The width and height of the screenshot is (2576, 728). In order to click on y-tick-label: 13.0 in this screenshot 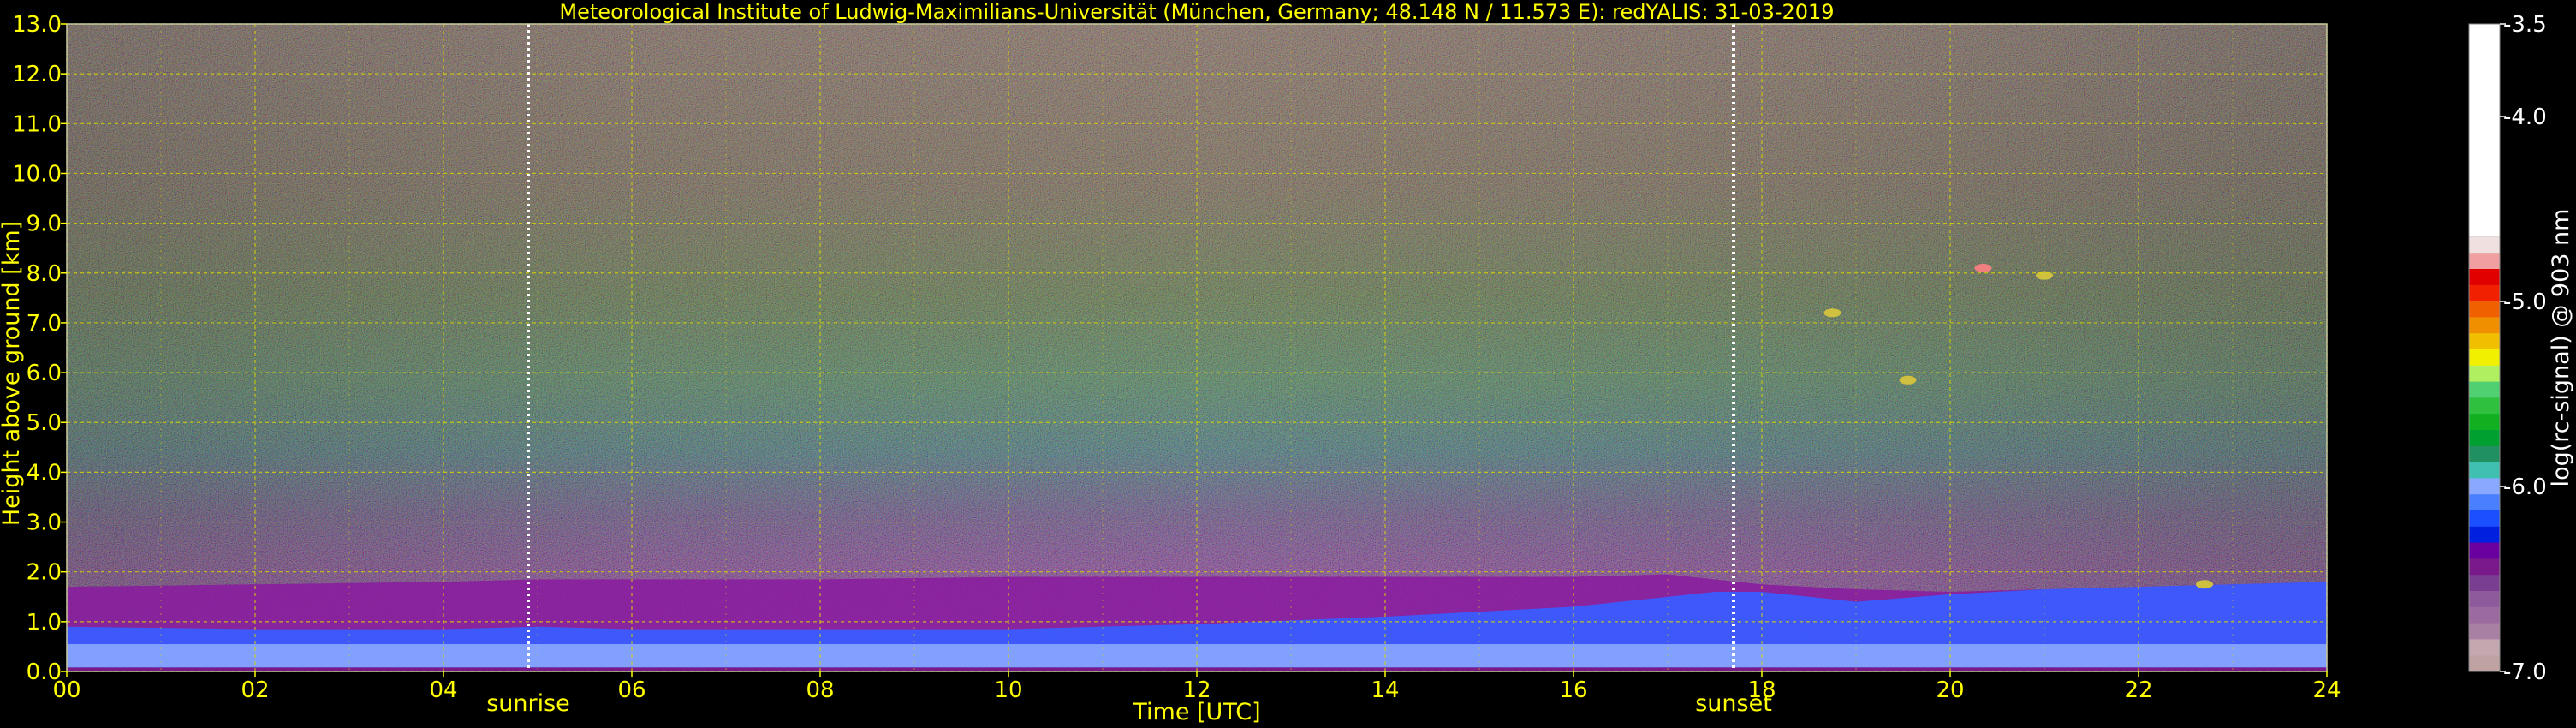, I will do `click(37, 25)`.